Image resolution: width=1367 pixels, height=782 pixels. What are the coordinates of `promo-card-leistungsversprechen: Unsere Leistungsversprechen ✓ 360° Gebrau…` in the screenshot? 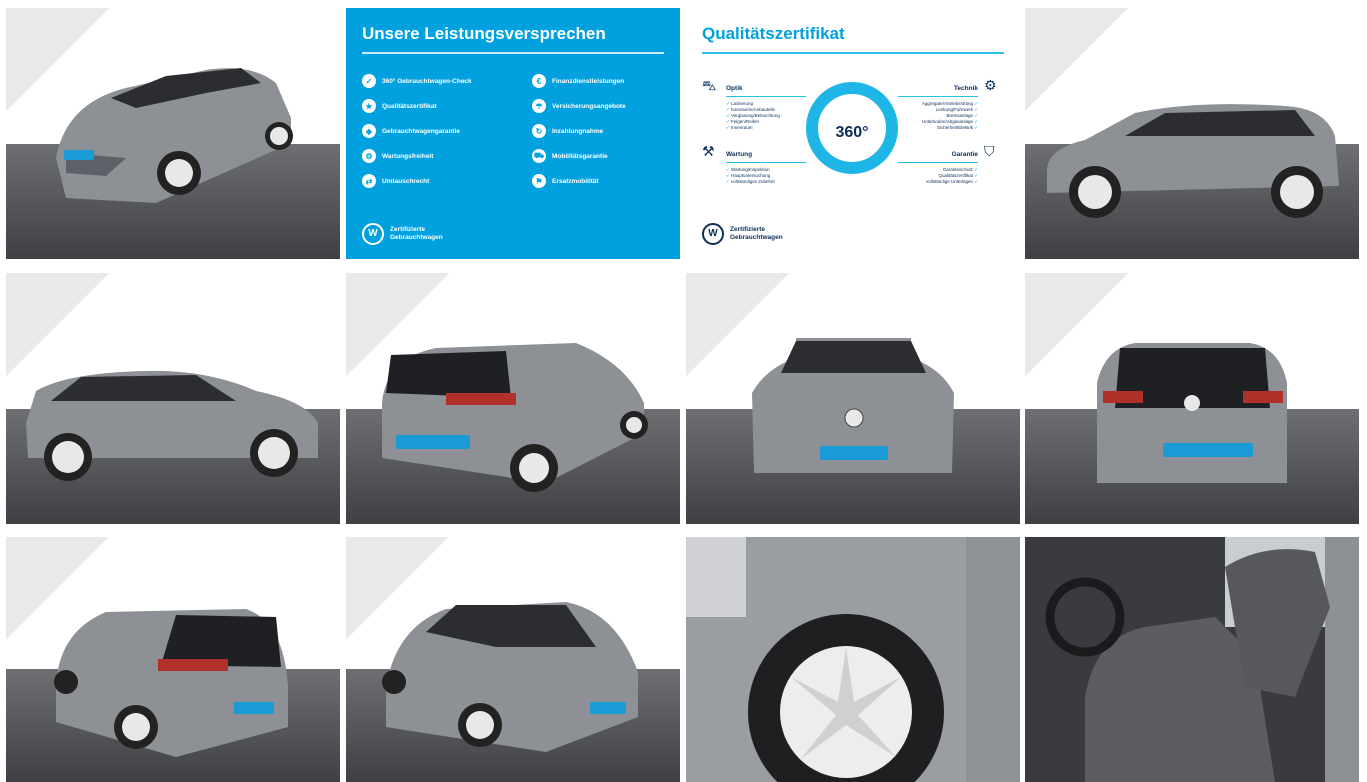 It's located at (513, 133).